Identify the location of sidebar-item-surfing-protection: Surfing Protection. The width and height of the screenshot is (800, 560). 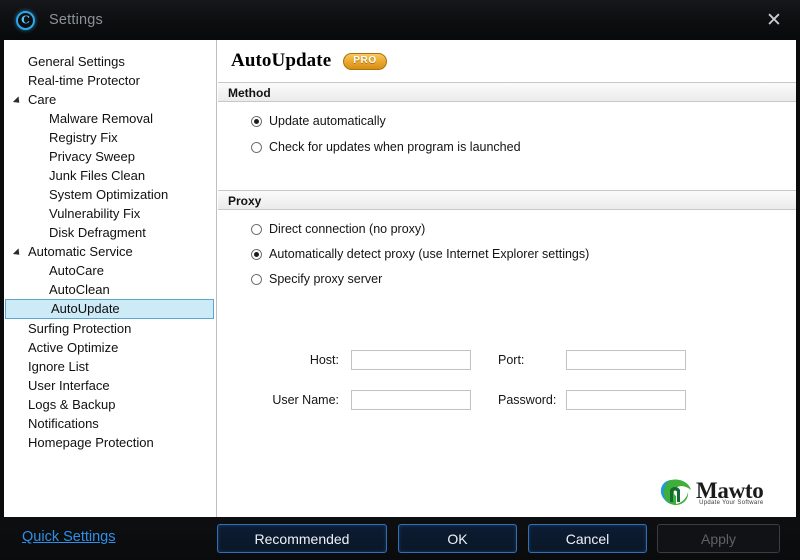
(110, 328).